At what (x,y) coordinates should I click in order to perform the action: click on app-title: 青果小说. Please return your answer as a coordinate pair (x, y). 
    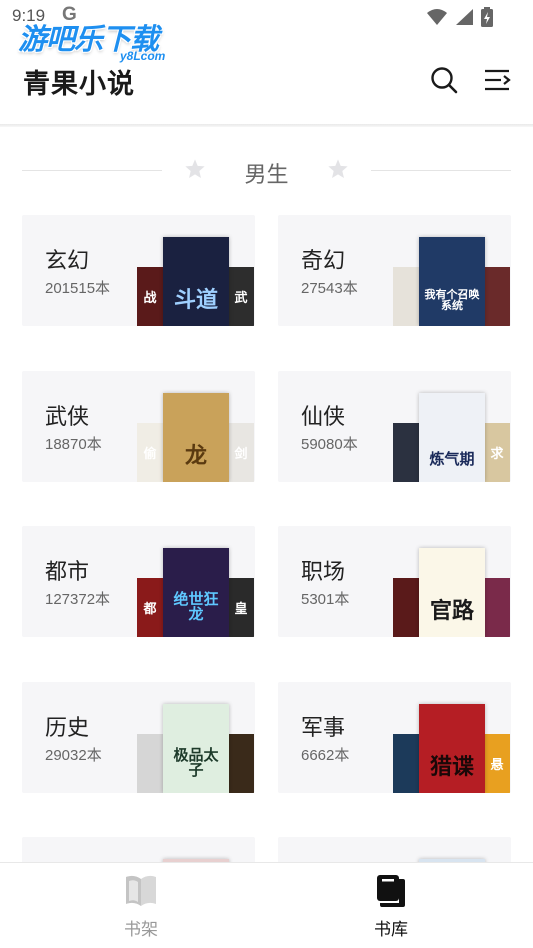
    Looking at the image, I should click on (79, 84).